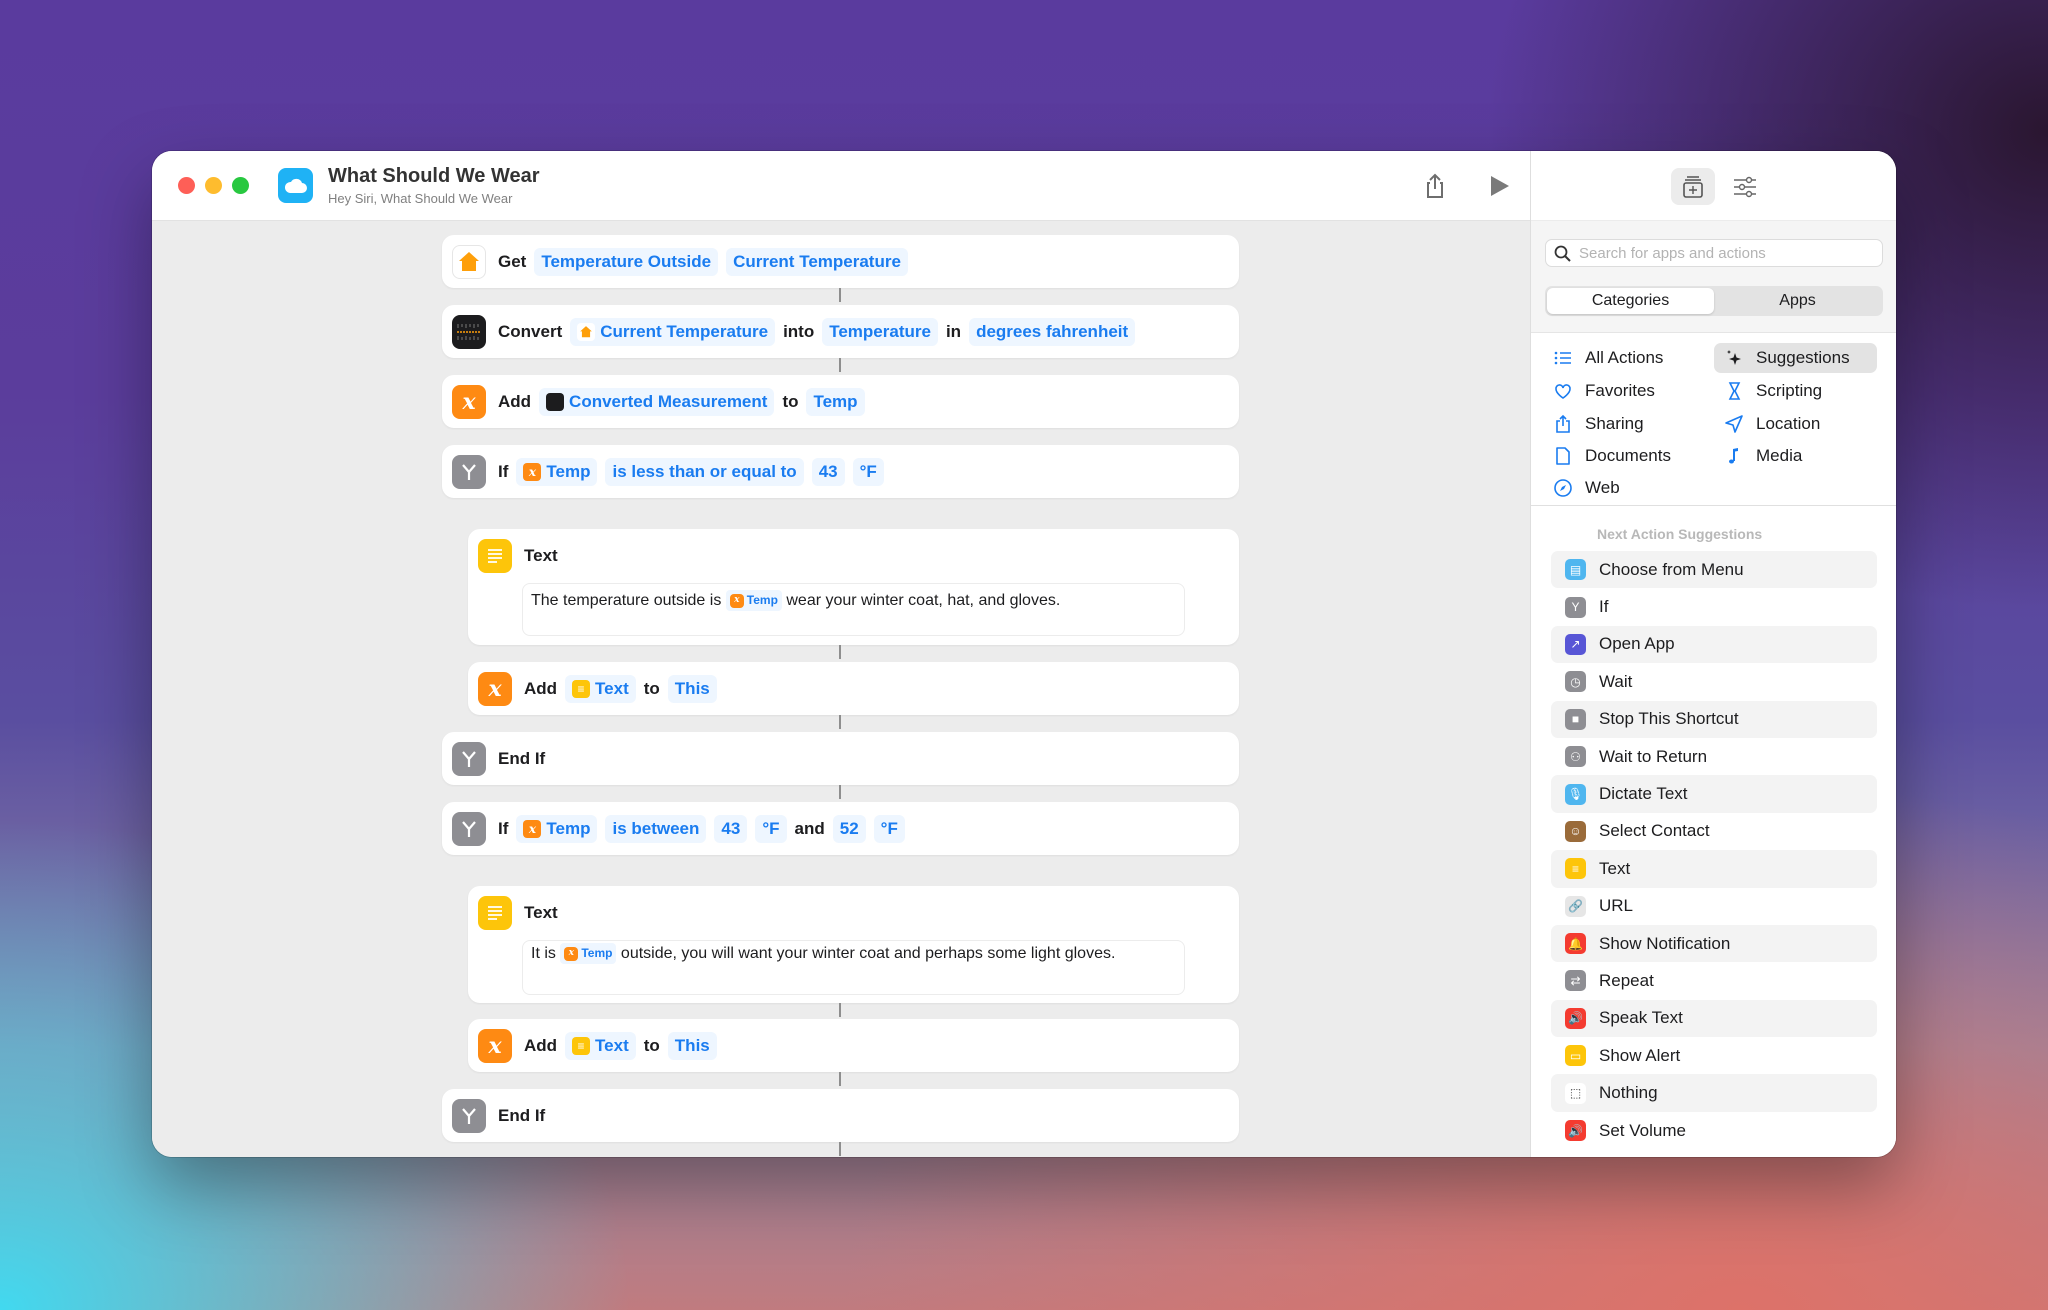  I want to click on category-all-actions: All Actions, so click(1623, 358).